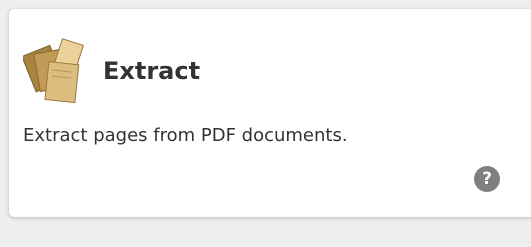 This screenshot has height=247, width=531. Describe the element at coordinates (152, 71) in the screenshot. I see `card-title: Extract` at that location.